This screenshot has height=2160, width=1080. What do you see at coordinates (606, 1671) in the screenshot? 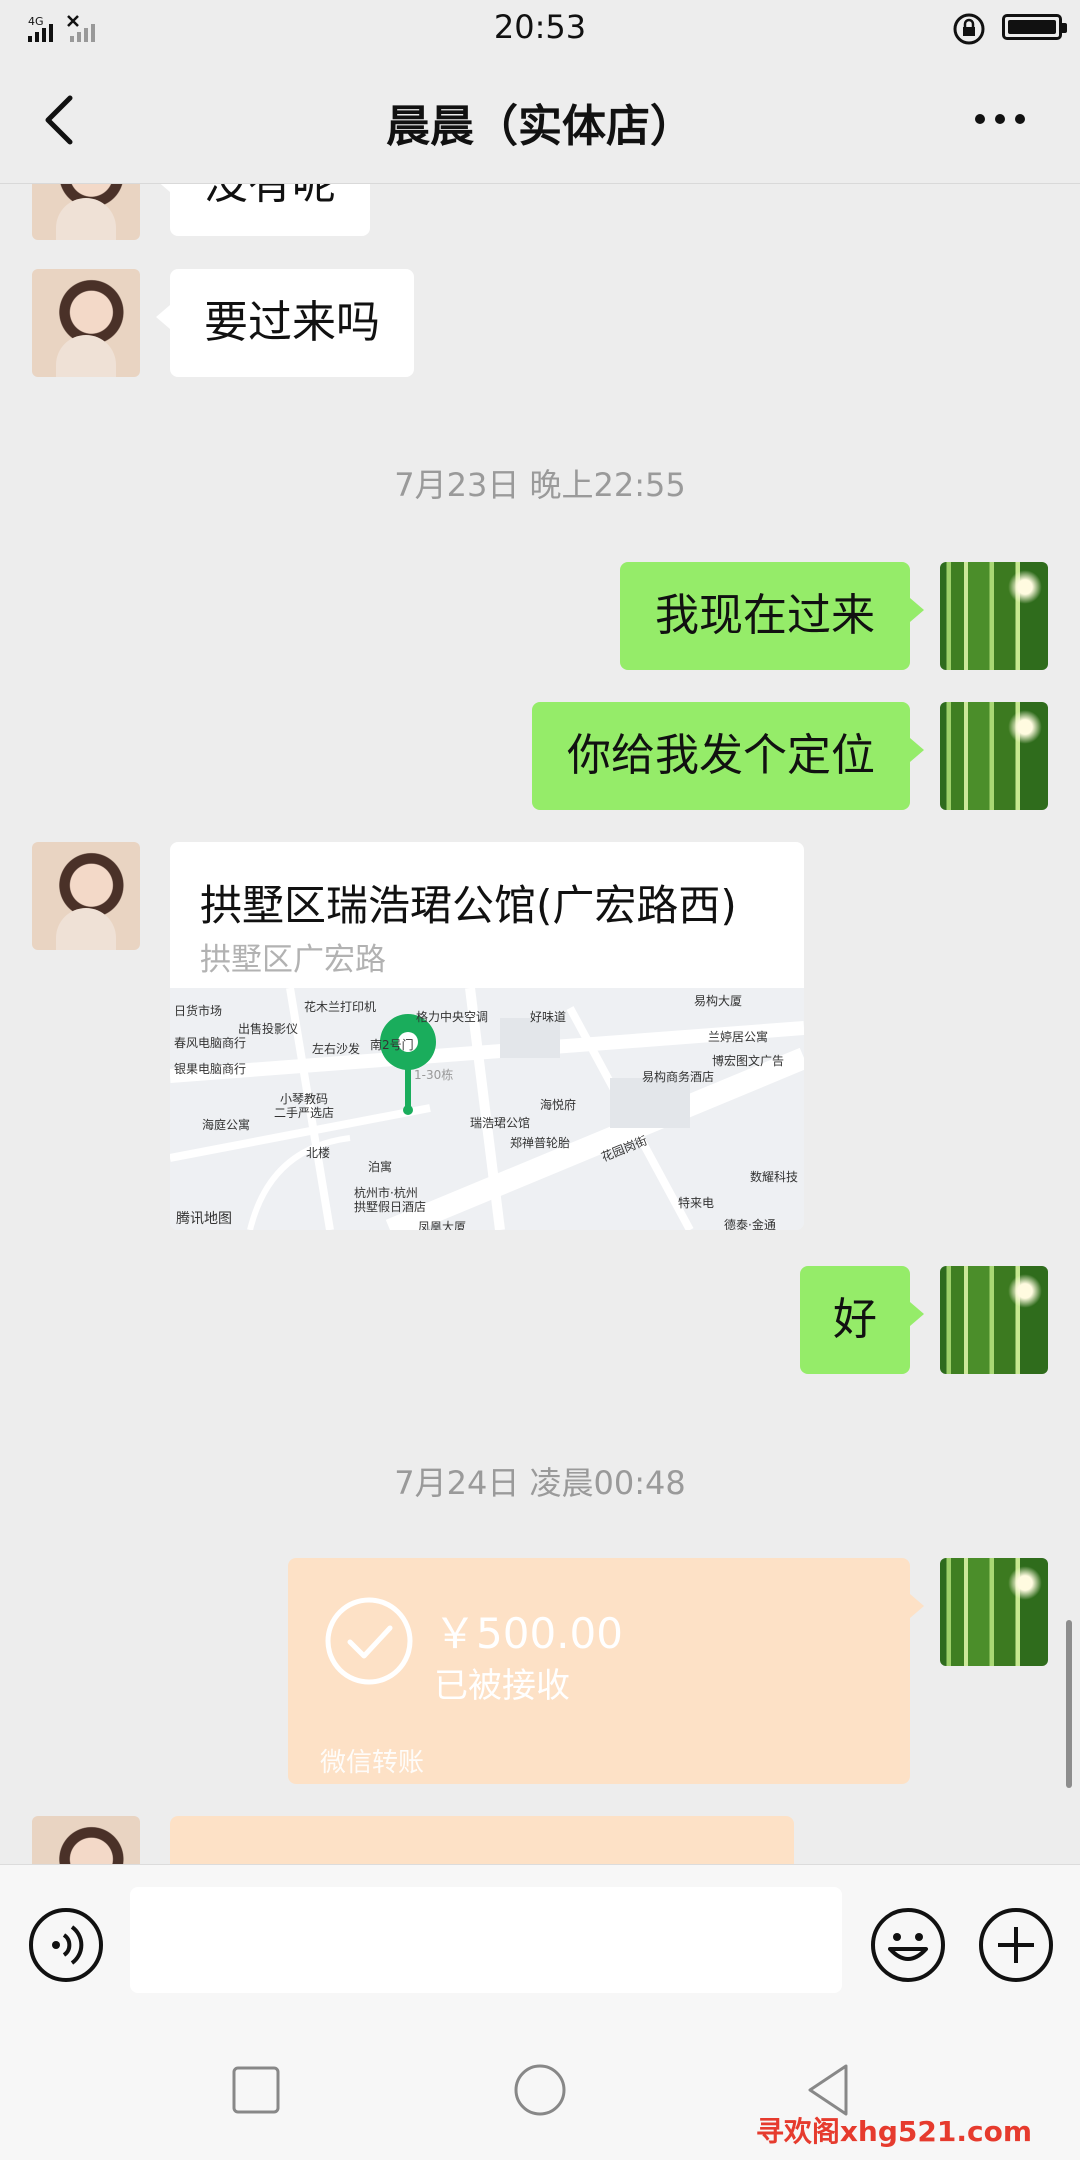
I see `transfer-card: ￥500.00 已被接收 微信转账` at bounding box center [606, 1671].